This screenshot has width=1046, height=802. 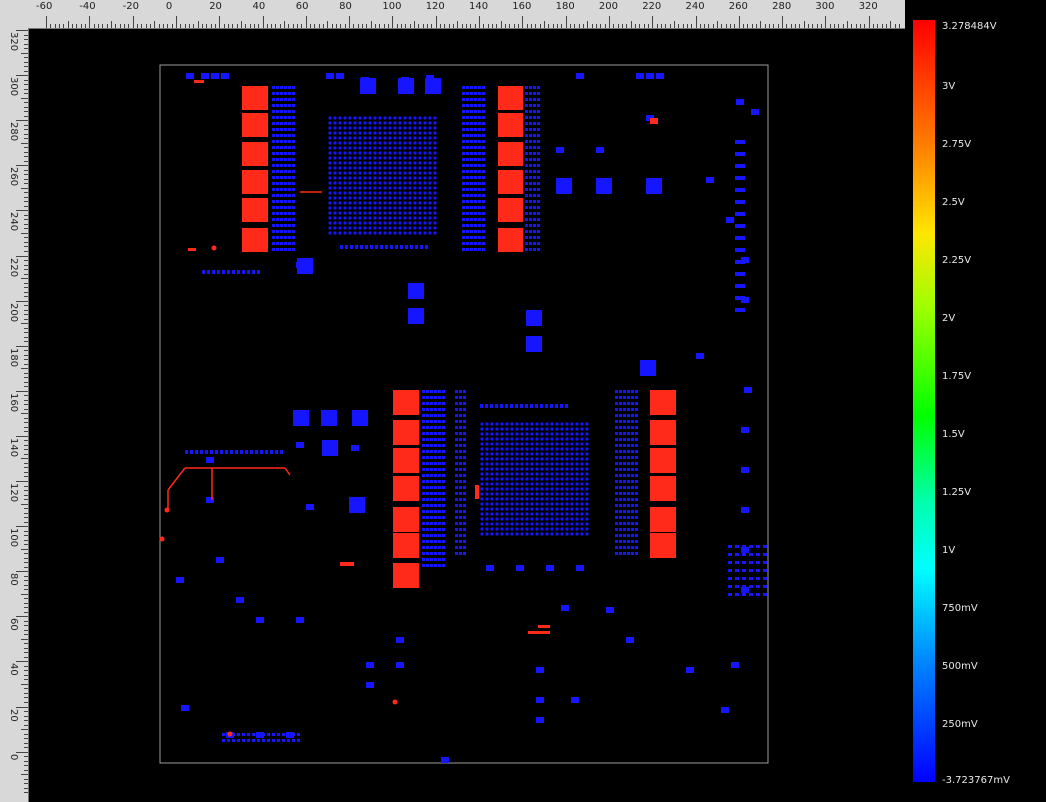 I want to click on ic-package, so click(x=360, y=418).